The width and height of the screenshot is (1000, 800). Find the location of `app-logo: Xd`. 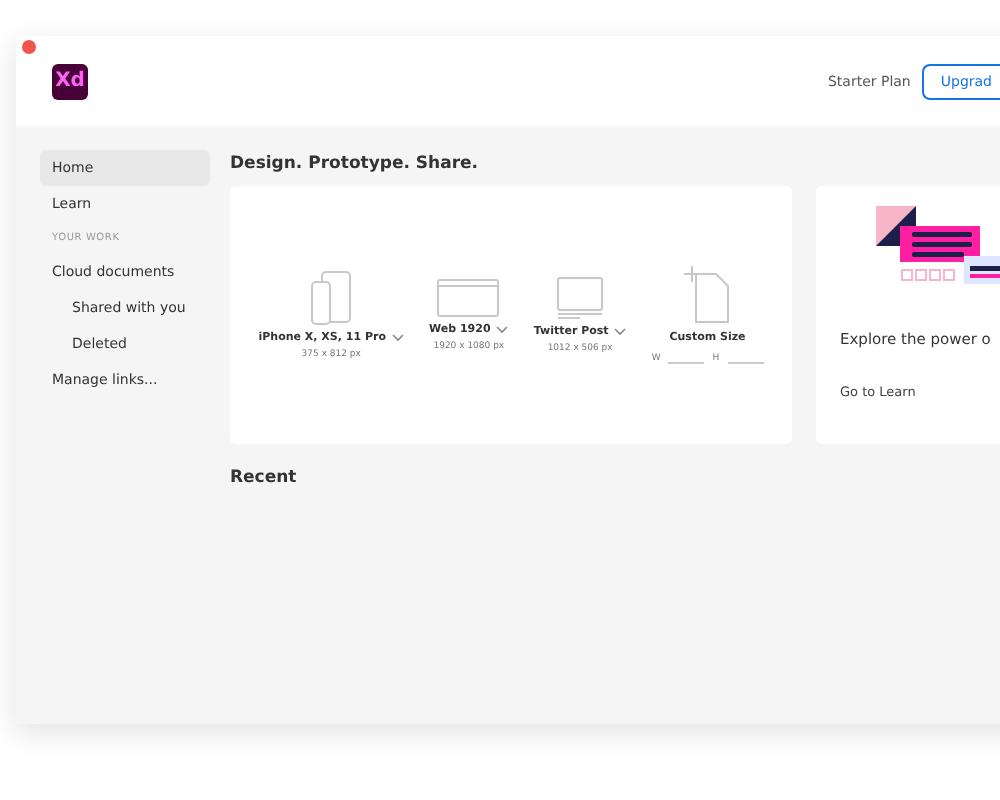

app-logo: Xd is located at coordinates (70, 81).